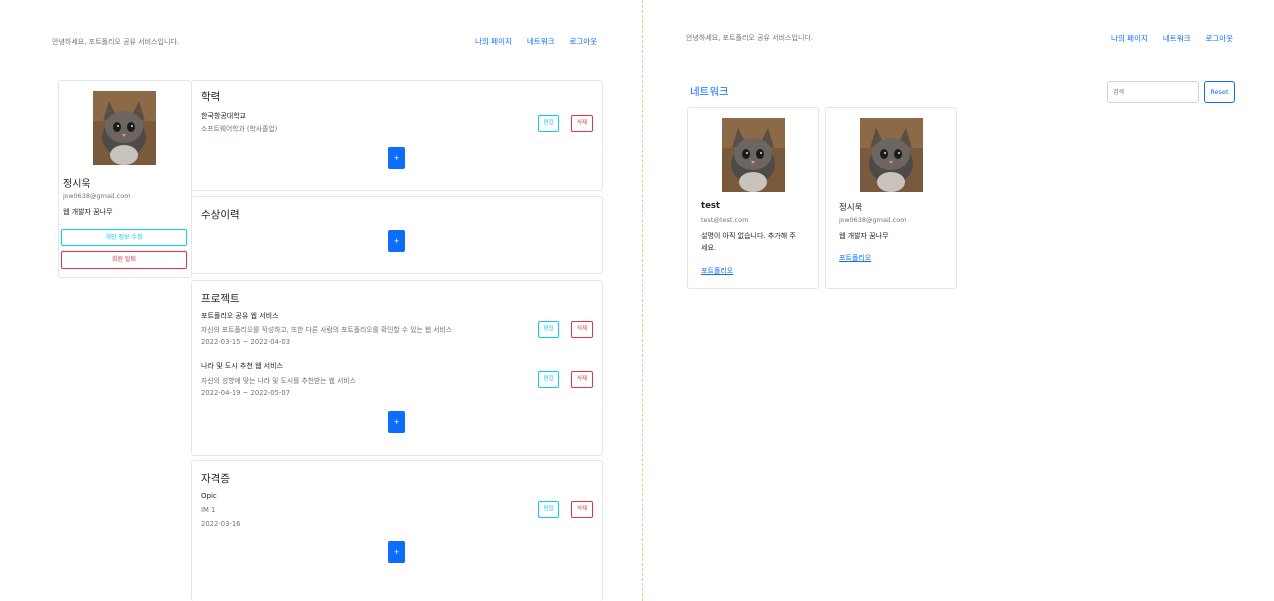 The height and width of the screenshot is (601, 1274). I want to click on education-major: 소프트웨어학과 (학사졸업), so click(239, 129).